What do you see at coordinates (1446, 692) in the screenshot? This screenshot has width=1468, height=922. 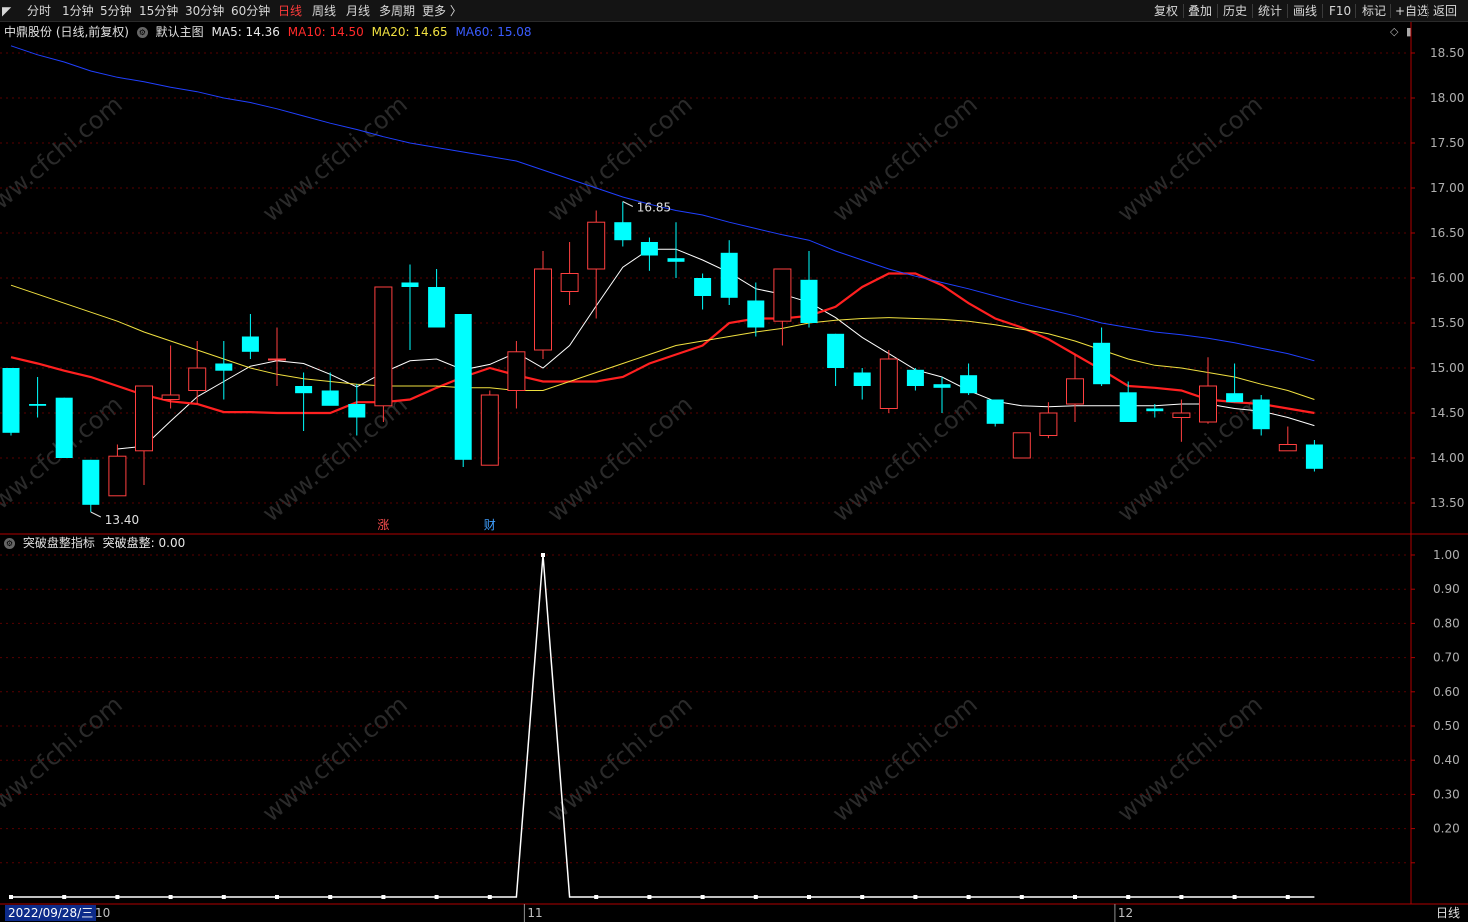 I see `indicator-tick-label: 0.60` at bounding box center [1446, 692].